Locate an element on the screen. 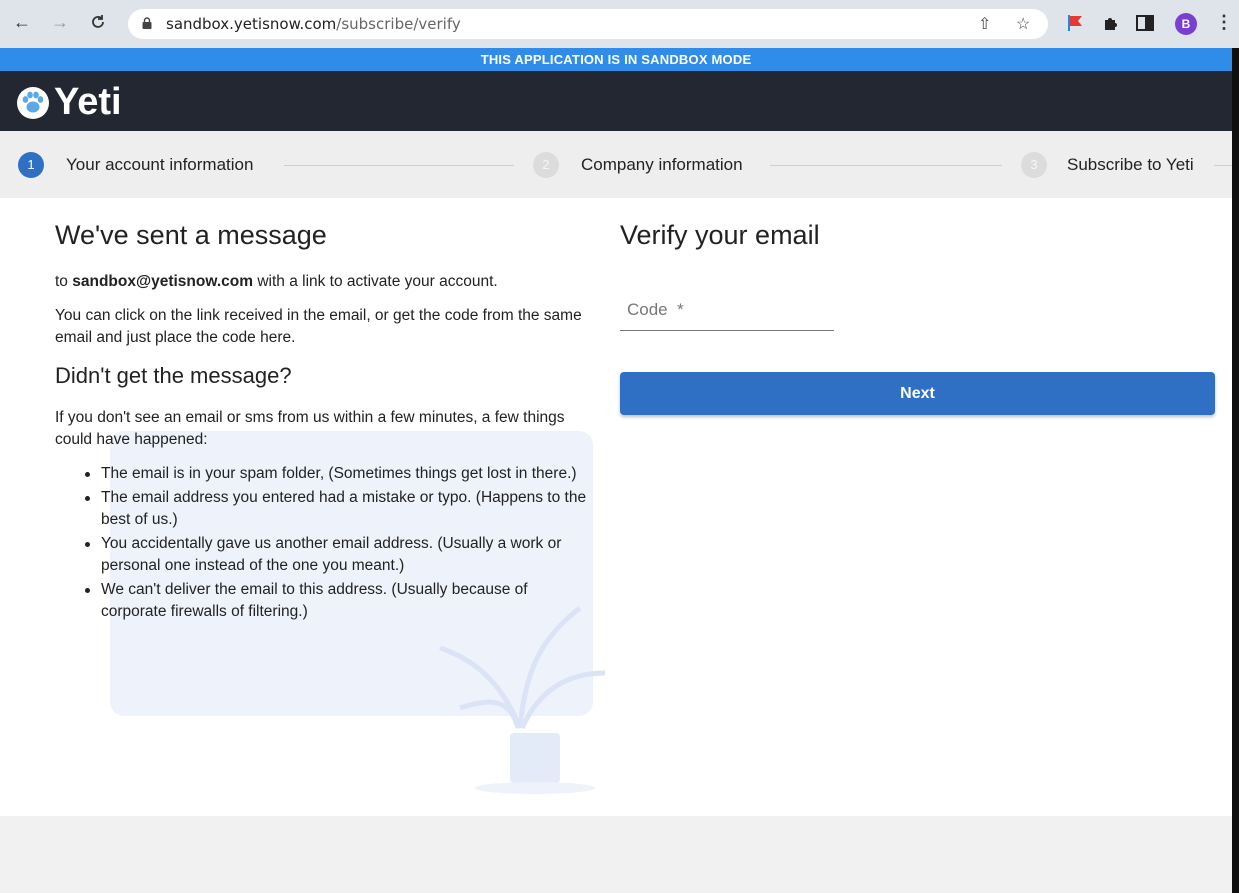  brand-logo: Yeti is located at coordinates (69, 102).